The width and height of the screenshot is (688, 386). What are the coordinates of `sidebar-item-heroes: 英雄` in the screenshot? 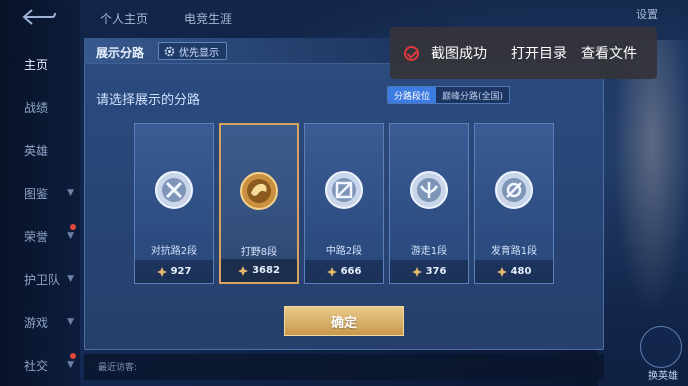 It's located at (40, 150).